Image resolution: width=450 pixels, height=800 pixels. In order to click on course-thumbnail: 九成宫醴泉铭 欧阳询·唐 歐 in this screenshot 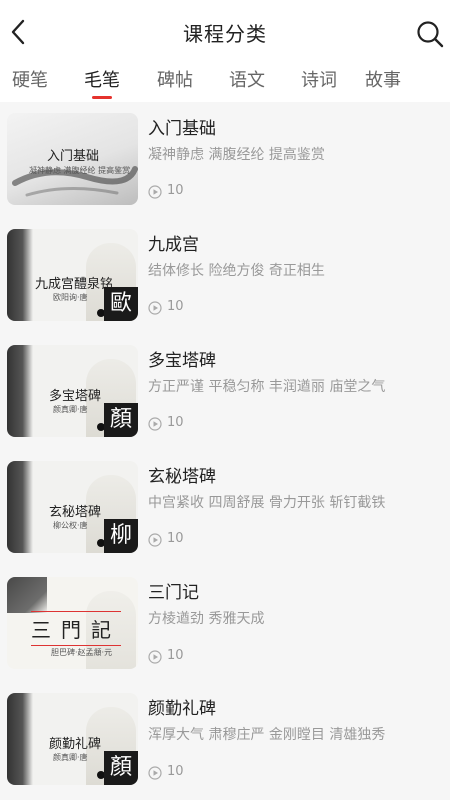, I will do `click(72, 275)`.